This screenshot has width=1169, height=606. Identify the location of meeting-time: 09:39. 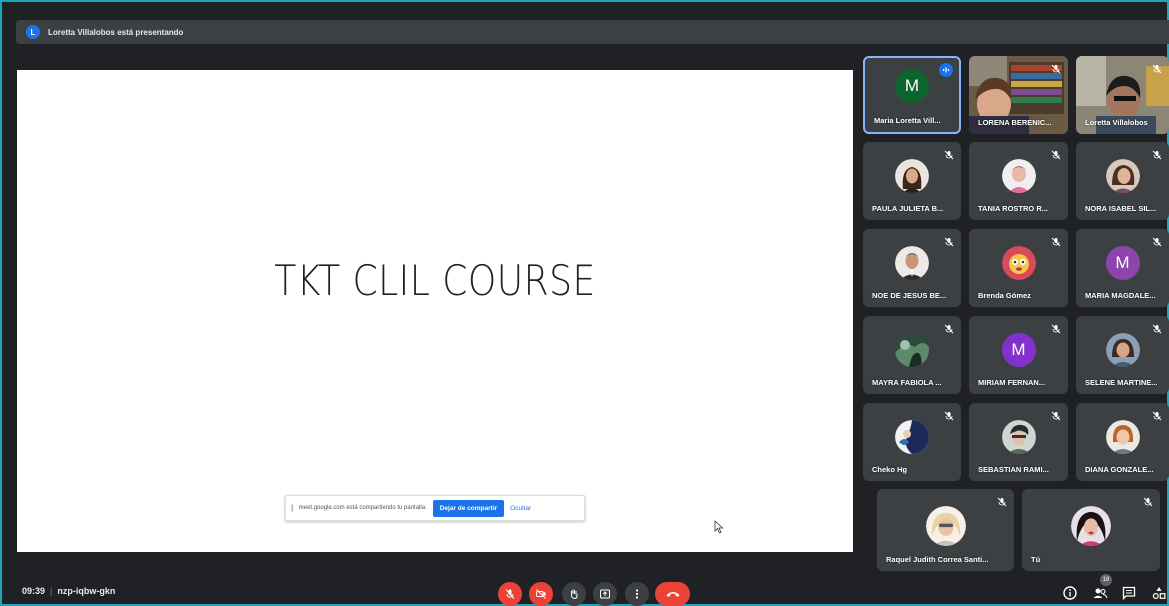
(34, 591).